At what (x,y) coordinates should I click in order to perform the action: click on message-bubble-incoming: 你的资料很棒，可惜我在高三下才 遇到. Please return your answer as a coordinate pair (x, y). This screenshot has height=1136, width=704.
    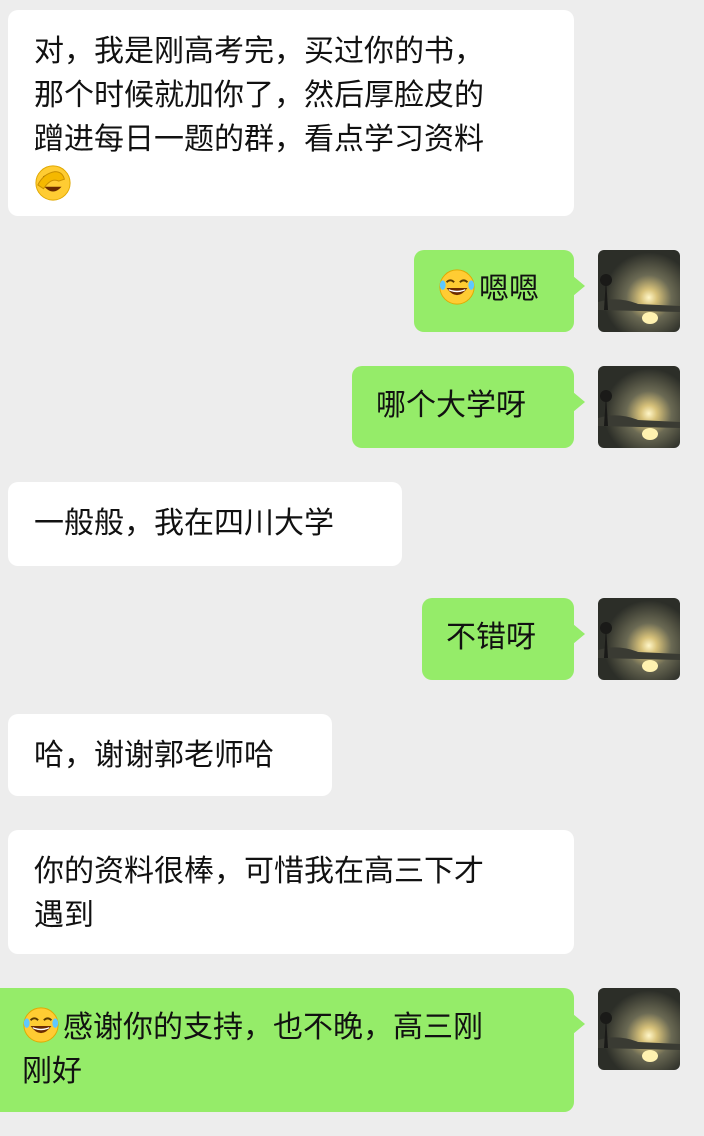
    Looking at the image, I should click on (291, 892).